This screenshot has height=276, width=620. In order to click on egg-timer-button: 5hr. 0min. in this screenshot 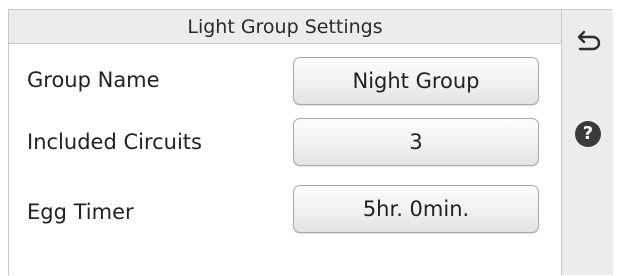, I will do `click(416, 209)`.